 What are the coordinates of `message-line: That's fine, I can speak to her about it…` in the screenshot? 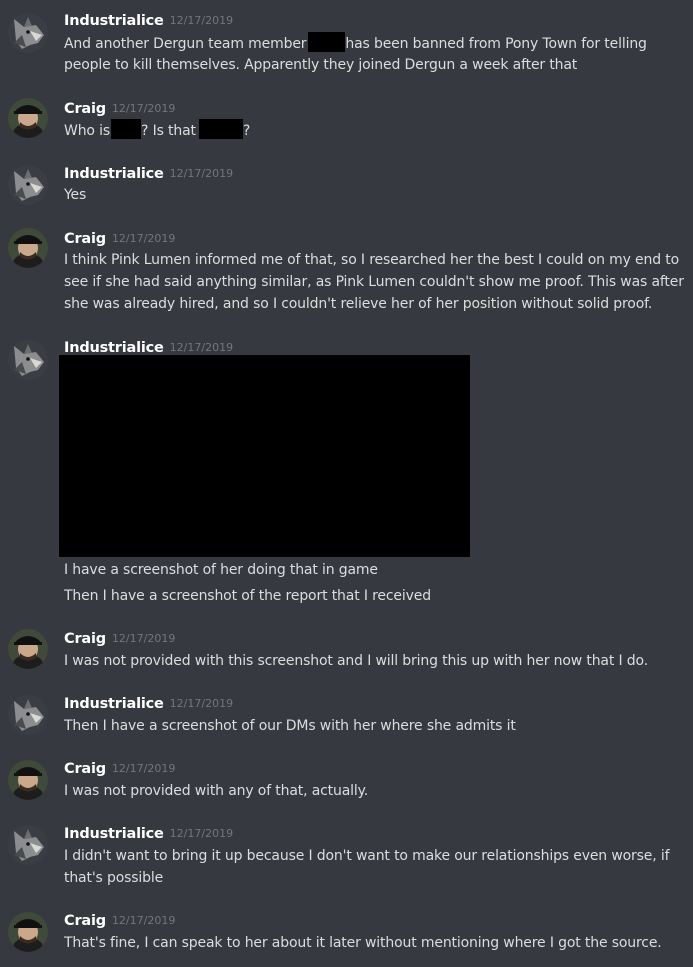 It's located at (374, 943).